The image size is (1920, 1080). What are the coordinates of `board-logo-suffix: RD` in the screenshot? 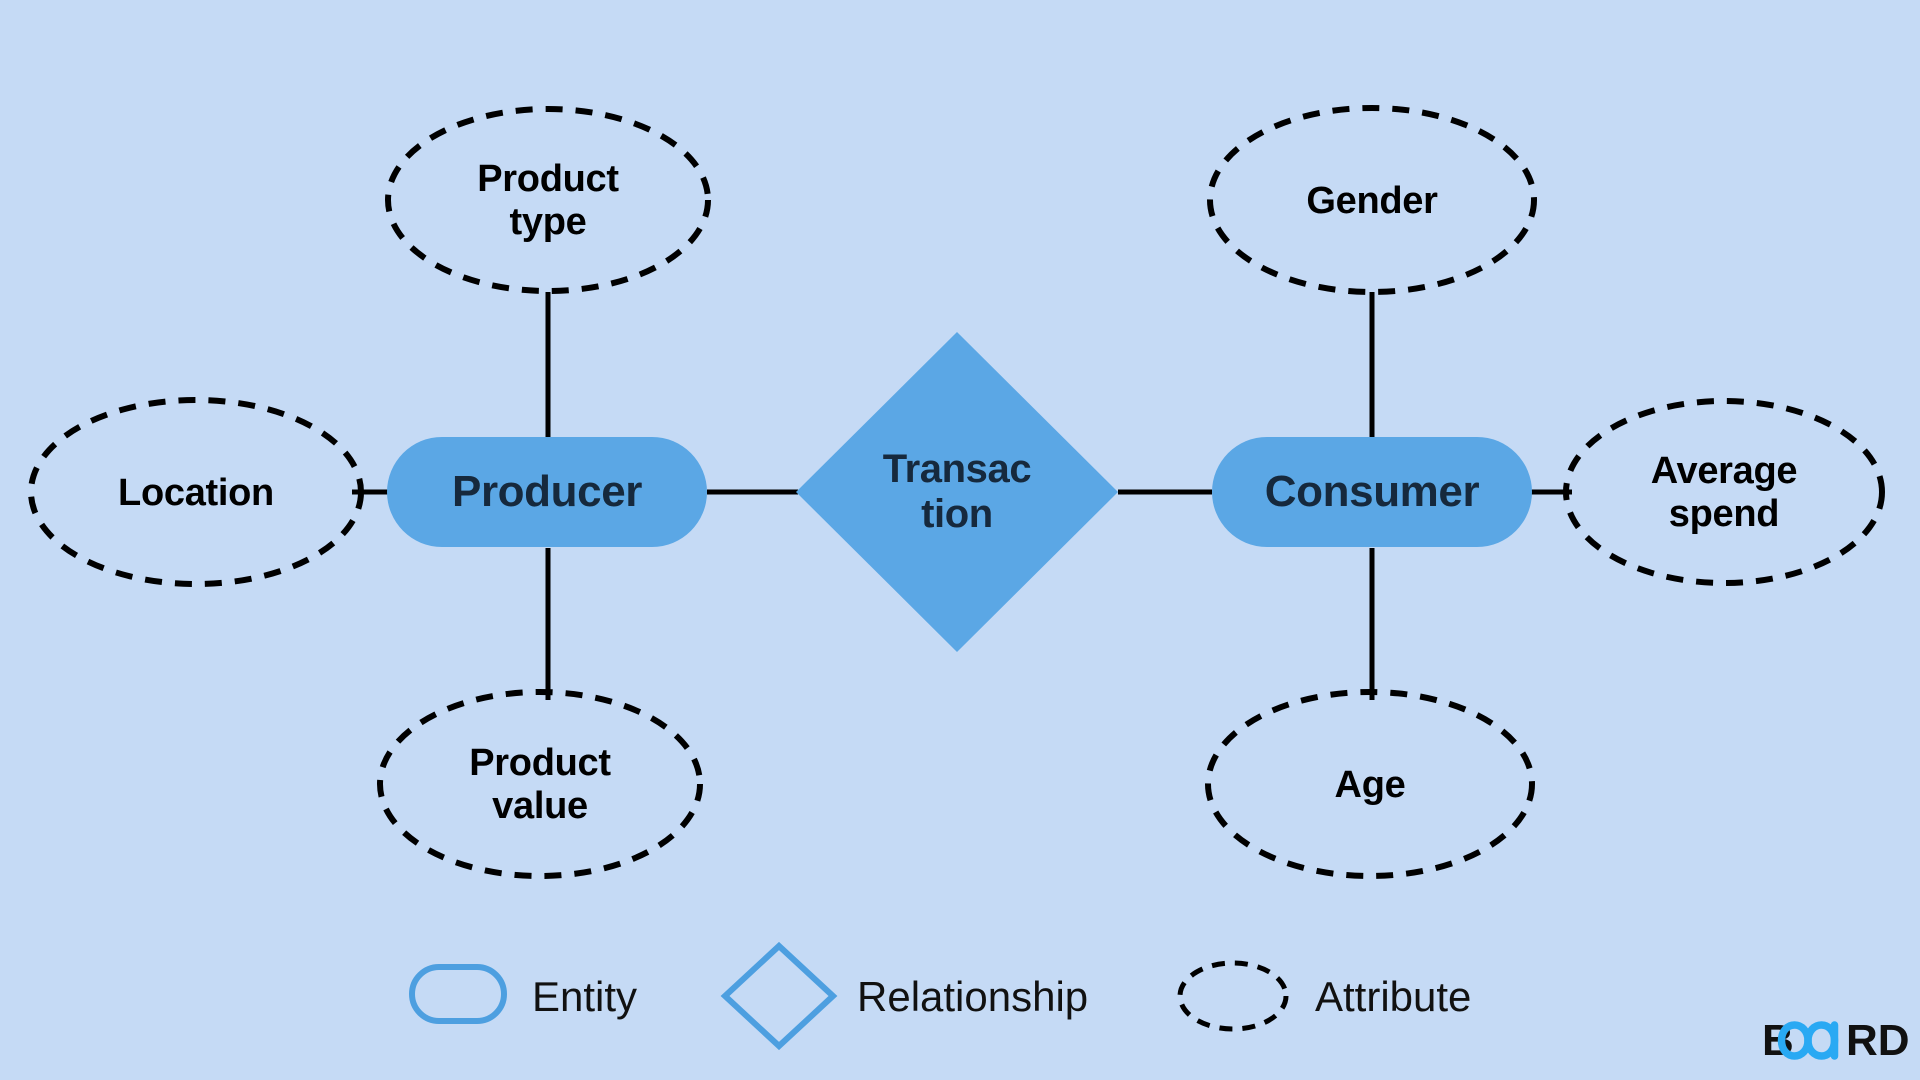 It's located at (1878, 1041).